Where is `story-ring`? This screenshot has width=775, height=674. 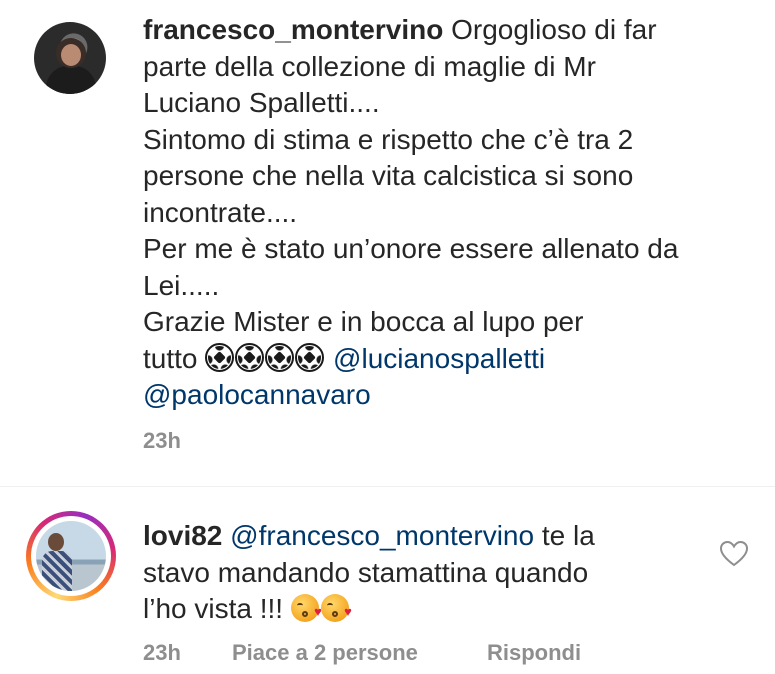 story-ring is located at coordinates (71, 556).